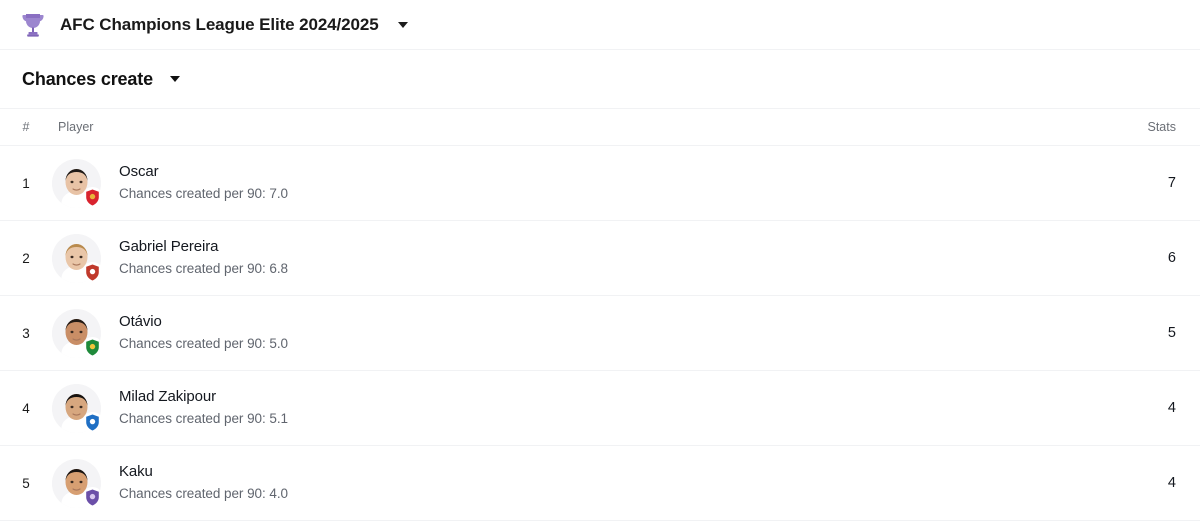 The width and height of the screenshot is (1200, 526). I want to click on table-header: # Player Stats, so click(600, 127).